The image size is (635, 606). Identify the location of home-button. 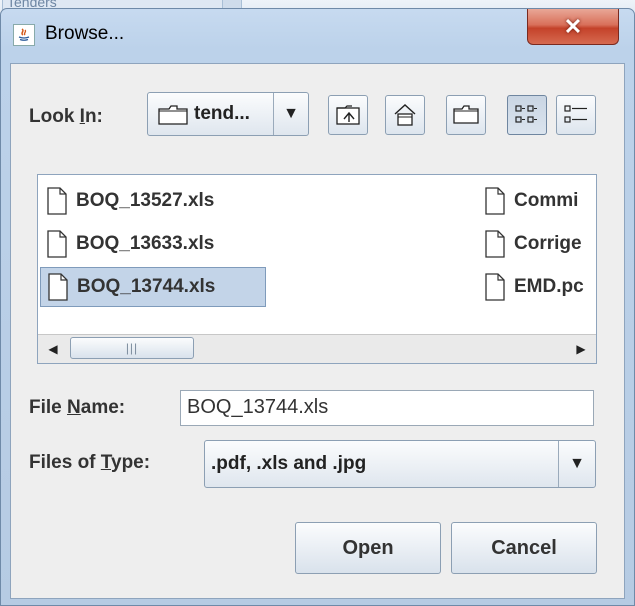
(405, 115).